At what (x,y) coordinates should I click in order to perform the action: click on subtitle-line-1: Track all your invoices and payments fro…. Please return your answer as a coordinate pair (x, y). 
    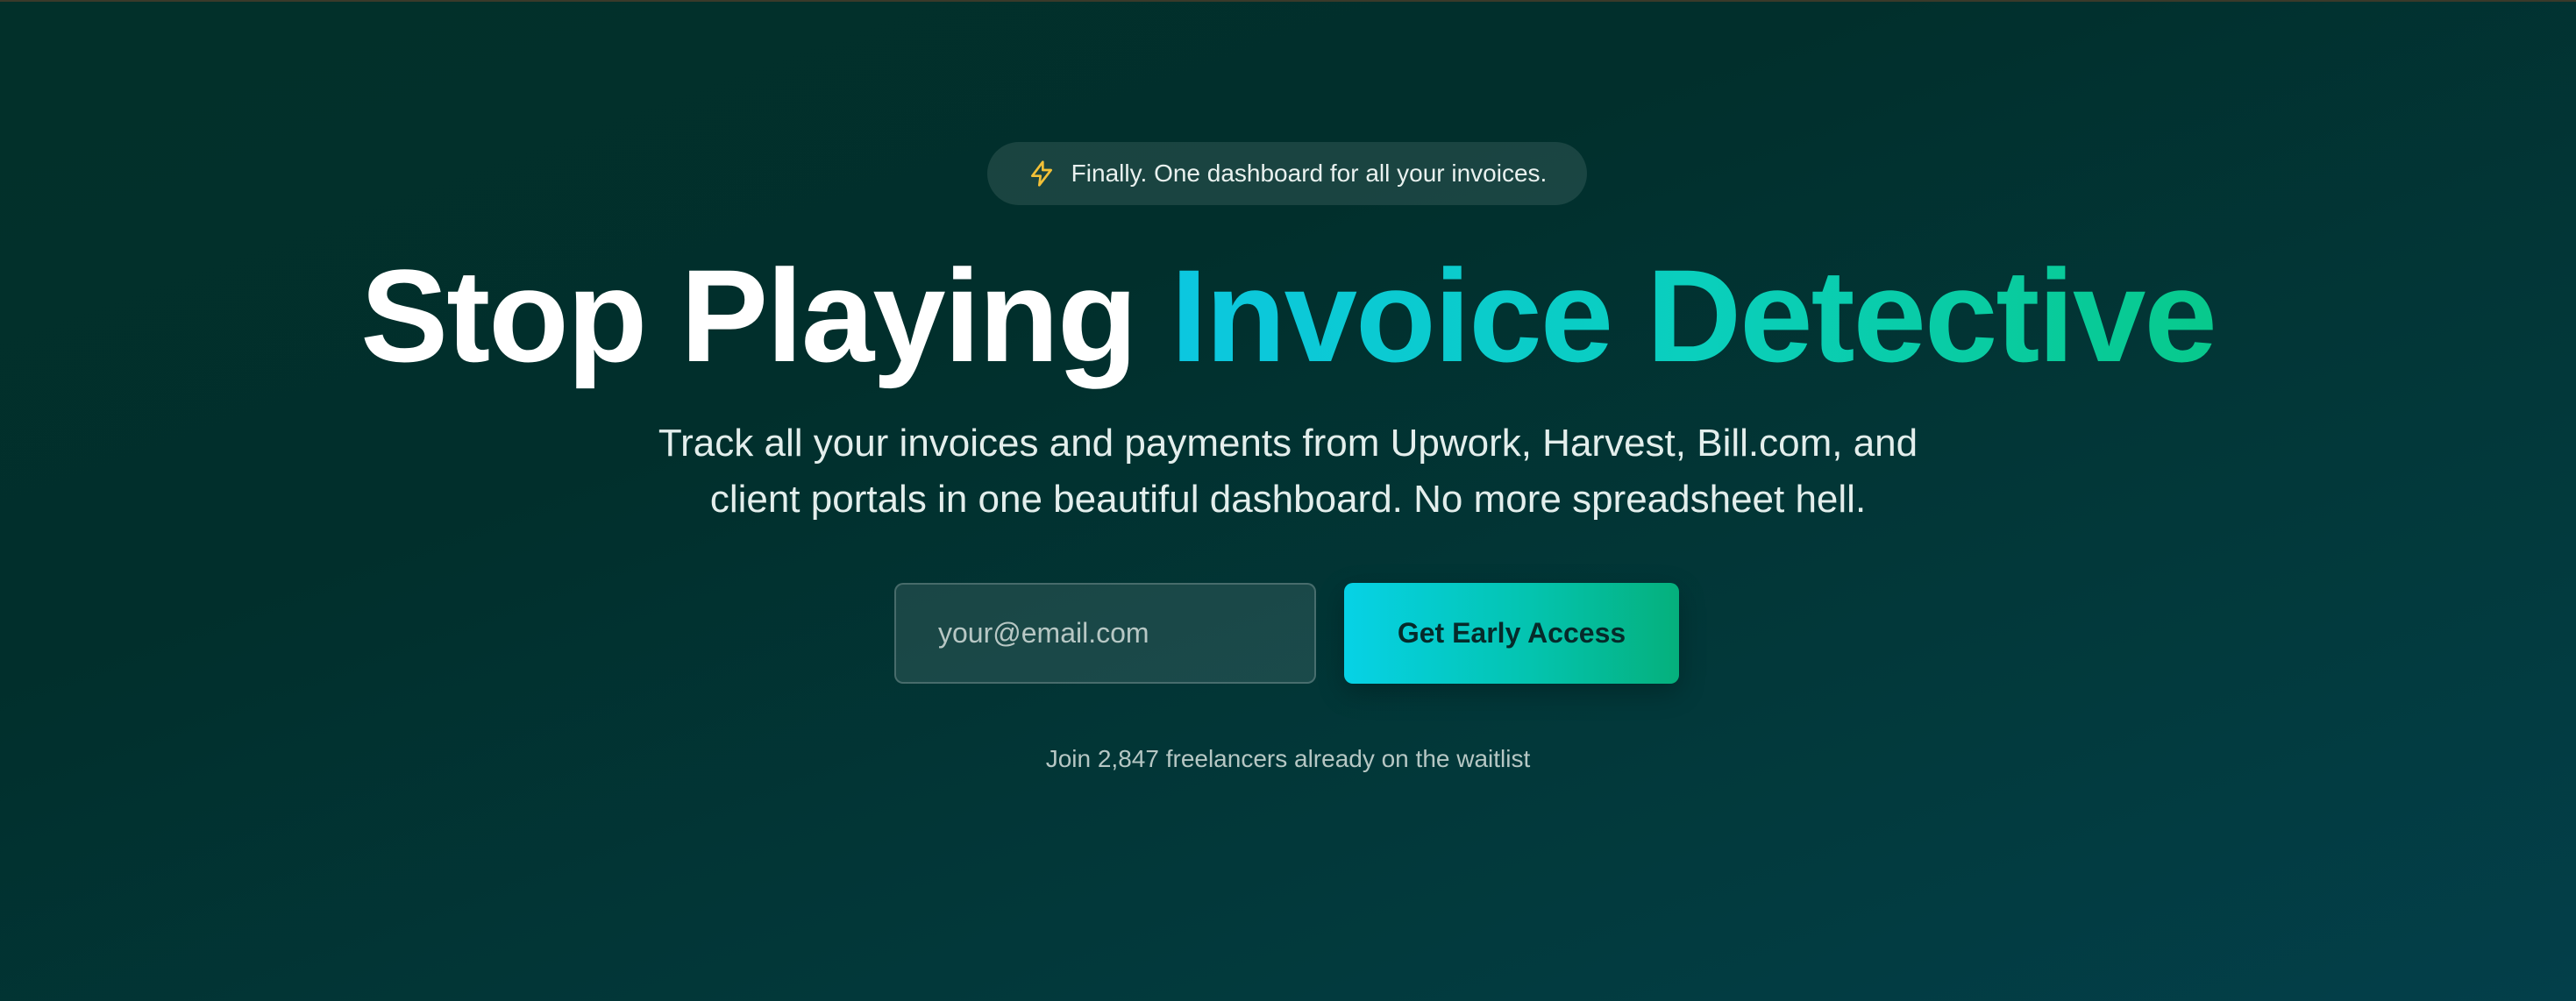
    Looking at the image, I should click on (1288, 443).